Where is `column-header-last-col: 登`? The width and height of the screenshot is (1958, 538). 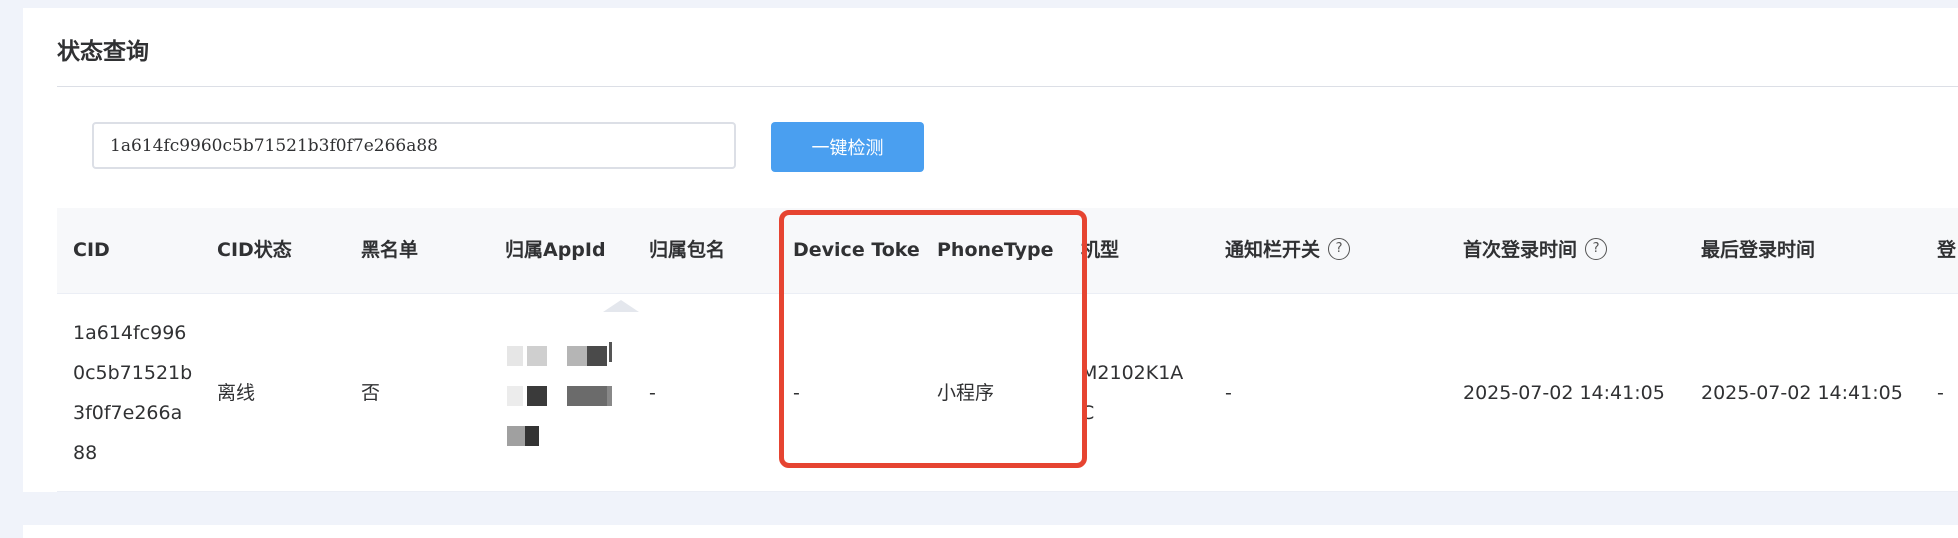 column-header-last-col: 登 is located at coordinates (1947, 250).